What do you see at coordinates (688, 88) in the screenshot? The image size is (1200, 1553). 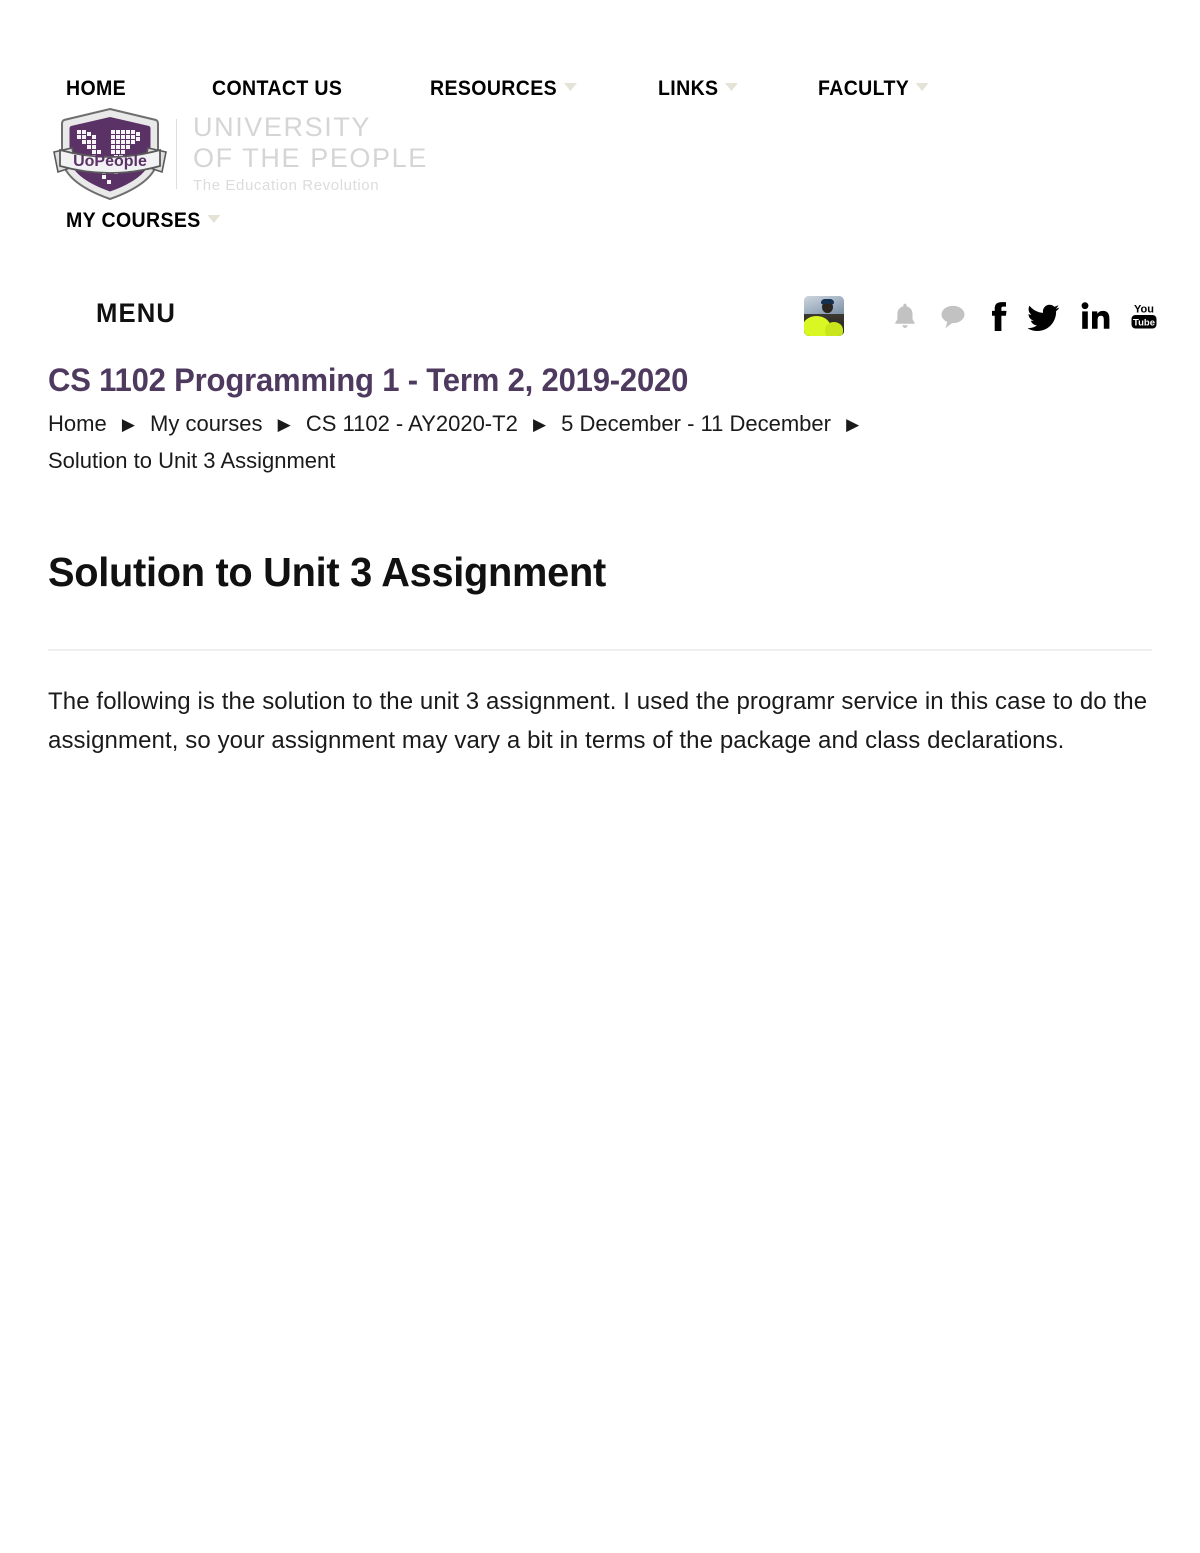 I see `nav-item-links-label: LINKS` at bounding box center [688, 88].